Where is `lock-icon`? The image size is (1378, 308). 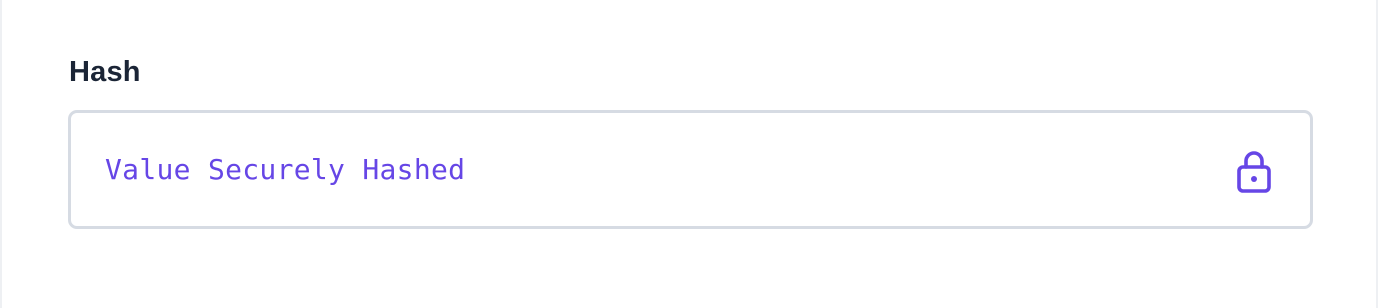
lock-icon is located at coordinates (1254, 172).